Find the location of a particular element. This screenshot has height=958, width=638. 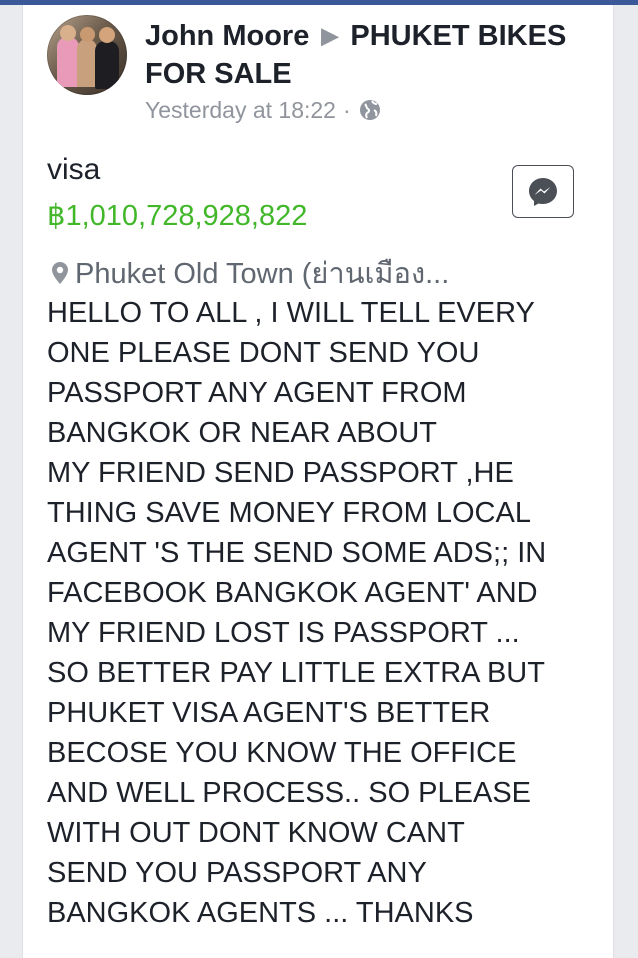

messenger-icon is located at coordinates (543, 191).